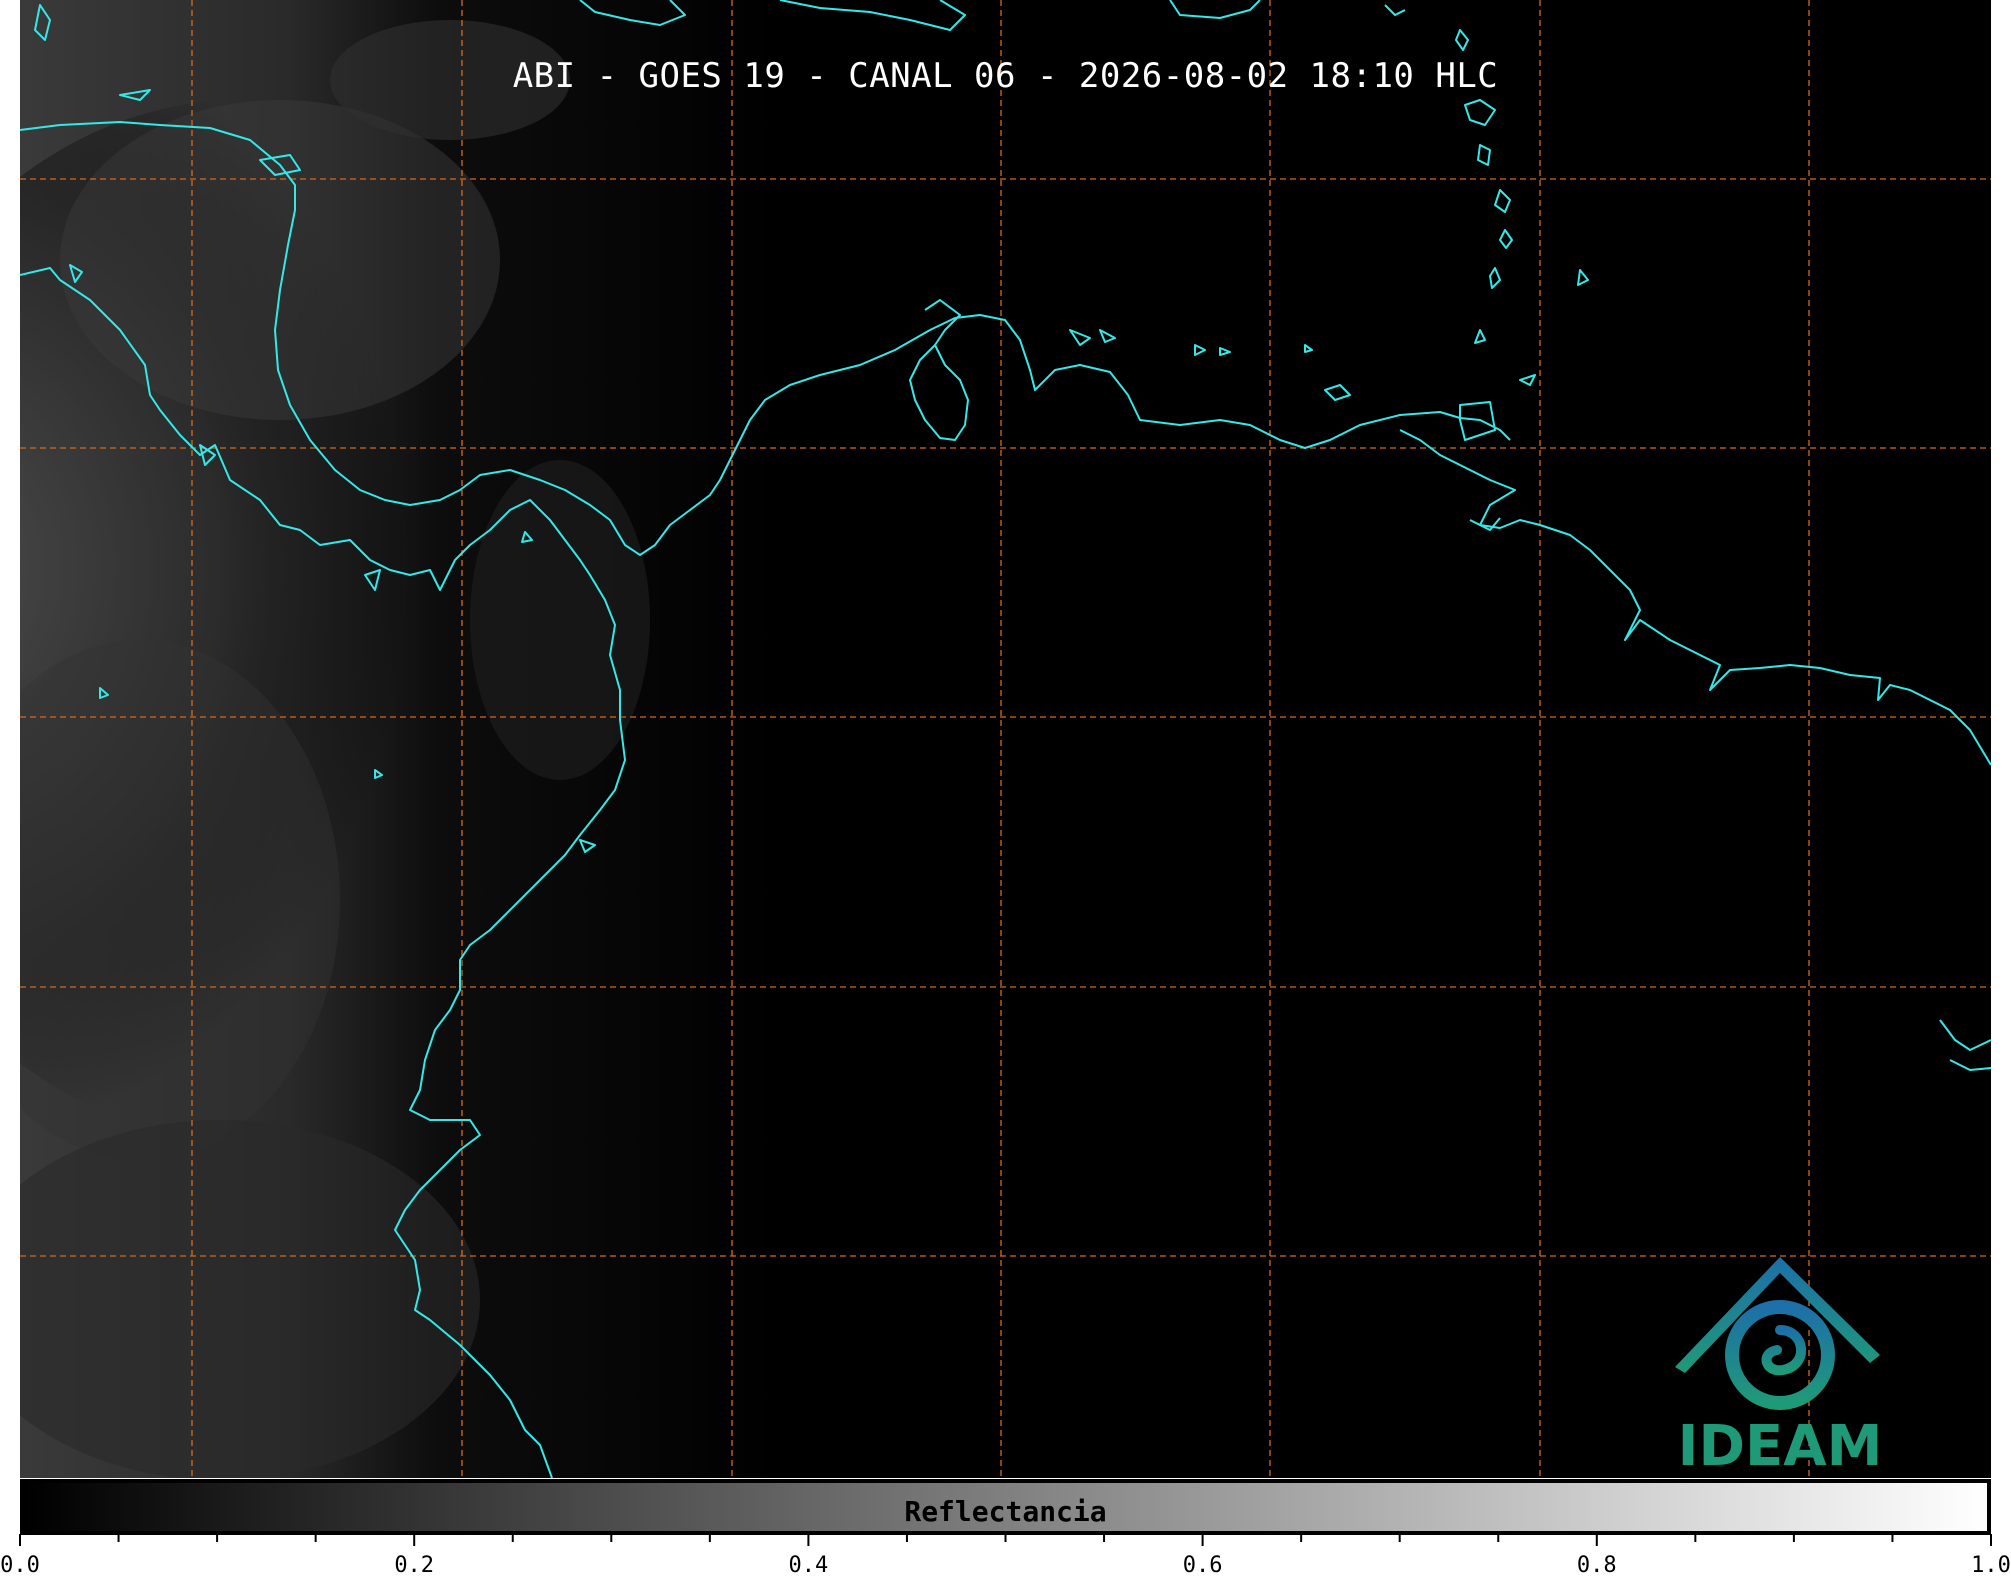  What do you see at coordinates (1991, 1565) in the screenshot?
I see `colorbar-tick-label: 1.0` at bounding box center [1991, 1565].